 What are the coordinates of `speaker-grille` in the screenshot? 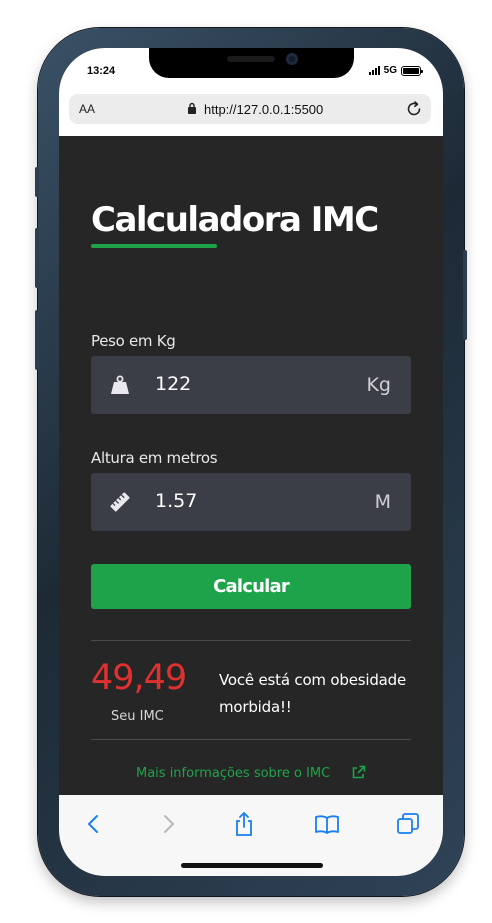 It's located at (251, 59).